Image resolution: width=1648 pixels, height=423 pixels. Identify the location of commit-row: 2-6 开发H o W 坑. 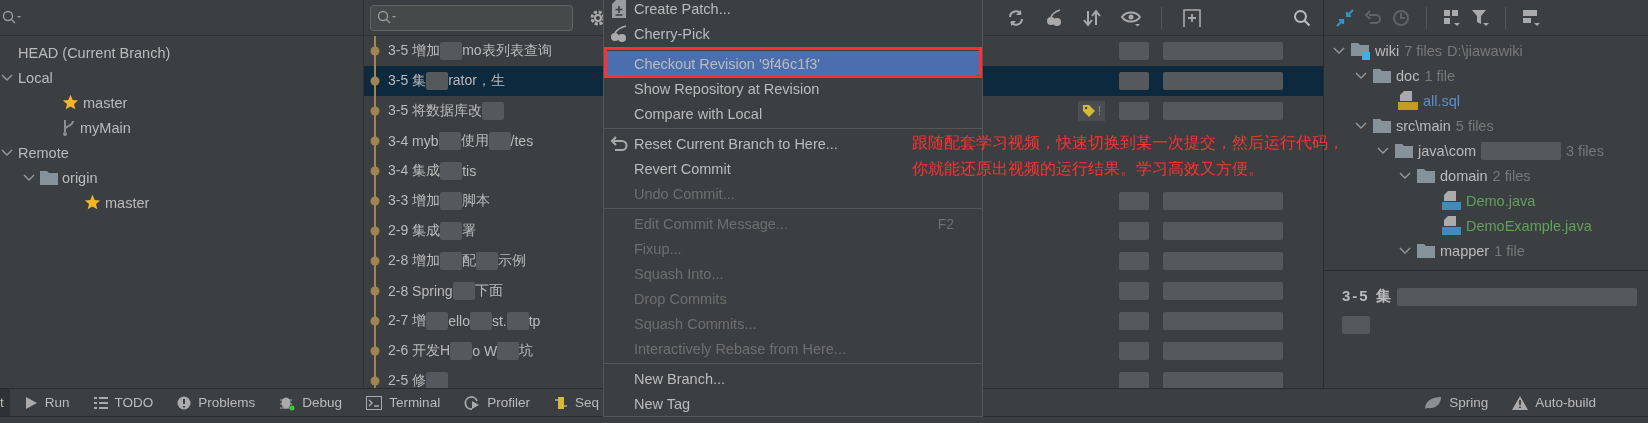
(483, 351).